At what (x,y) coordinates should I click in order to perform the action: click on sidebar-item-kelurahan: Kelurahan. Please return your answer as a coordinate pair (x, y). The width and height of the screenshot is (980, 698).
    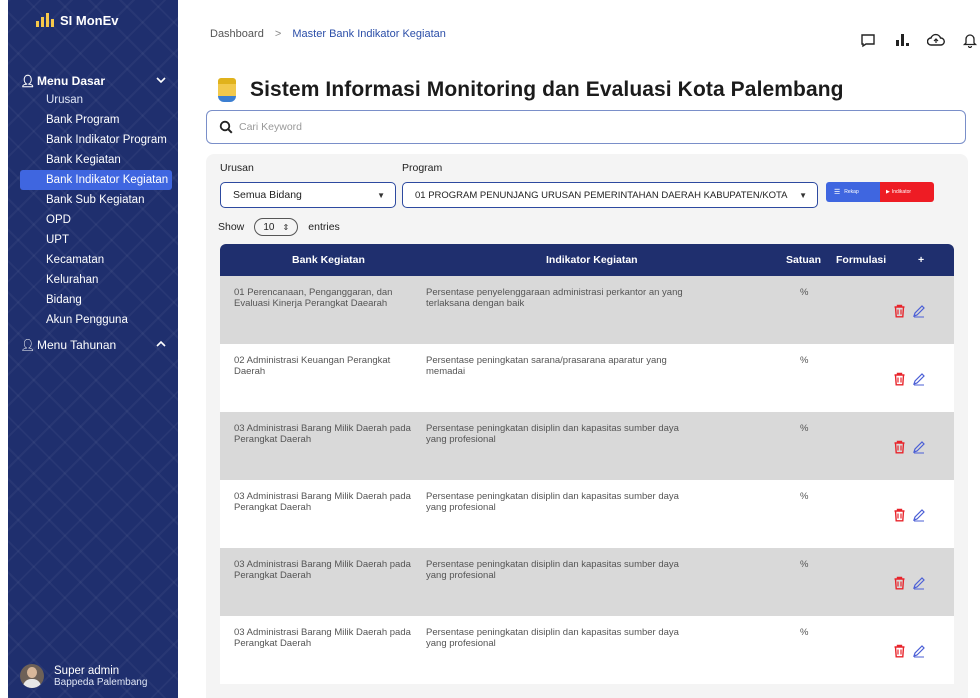
    Looking at the image, I should click on (93, 280).